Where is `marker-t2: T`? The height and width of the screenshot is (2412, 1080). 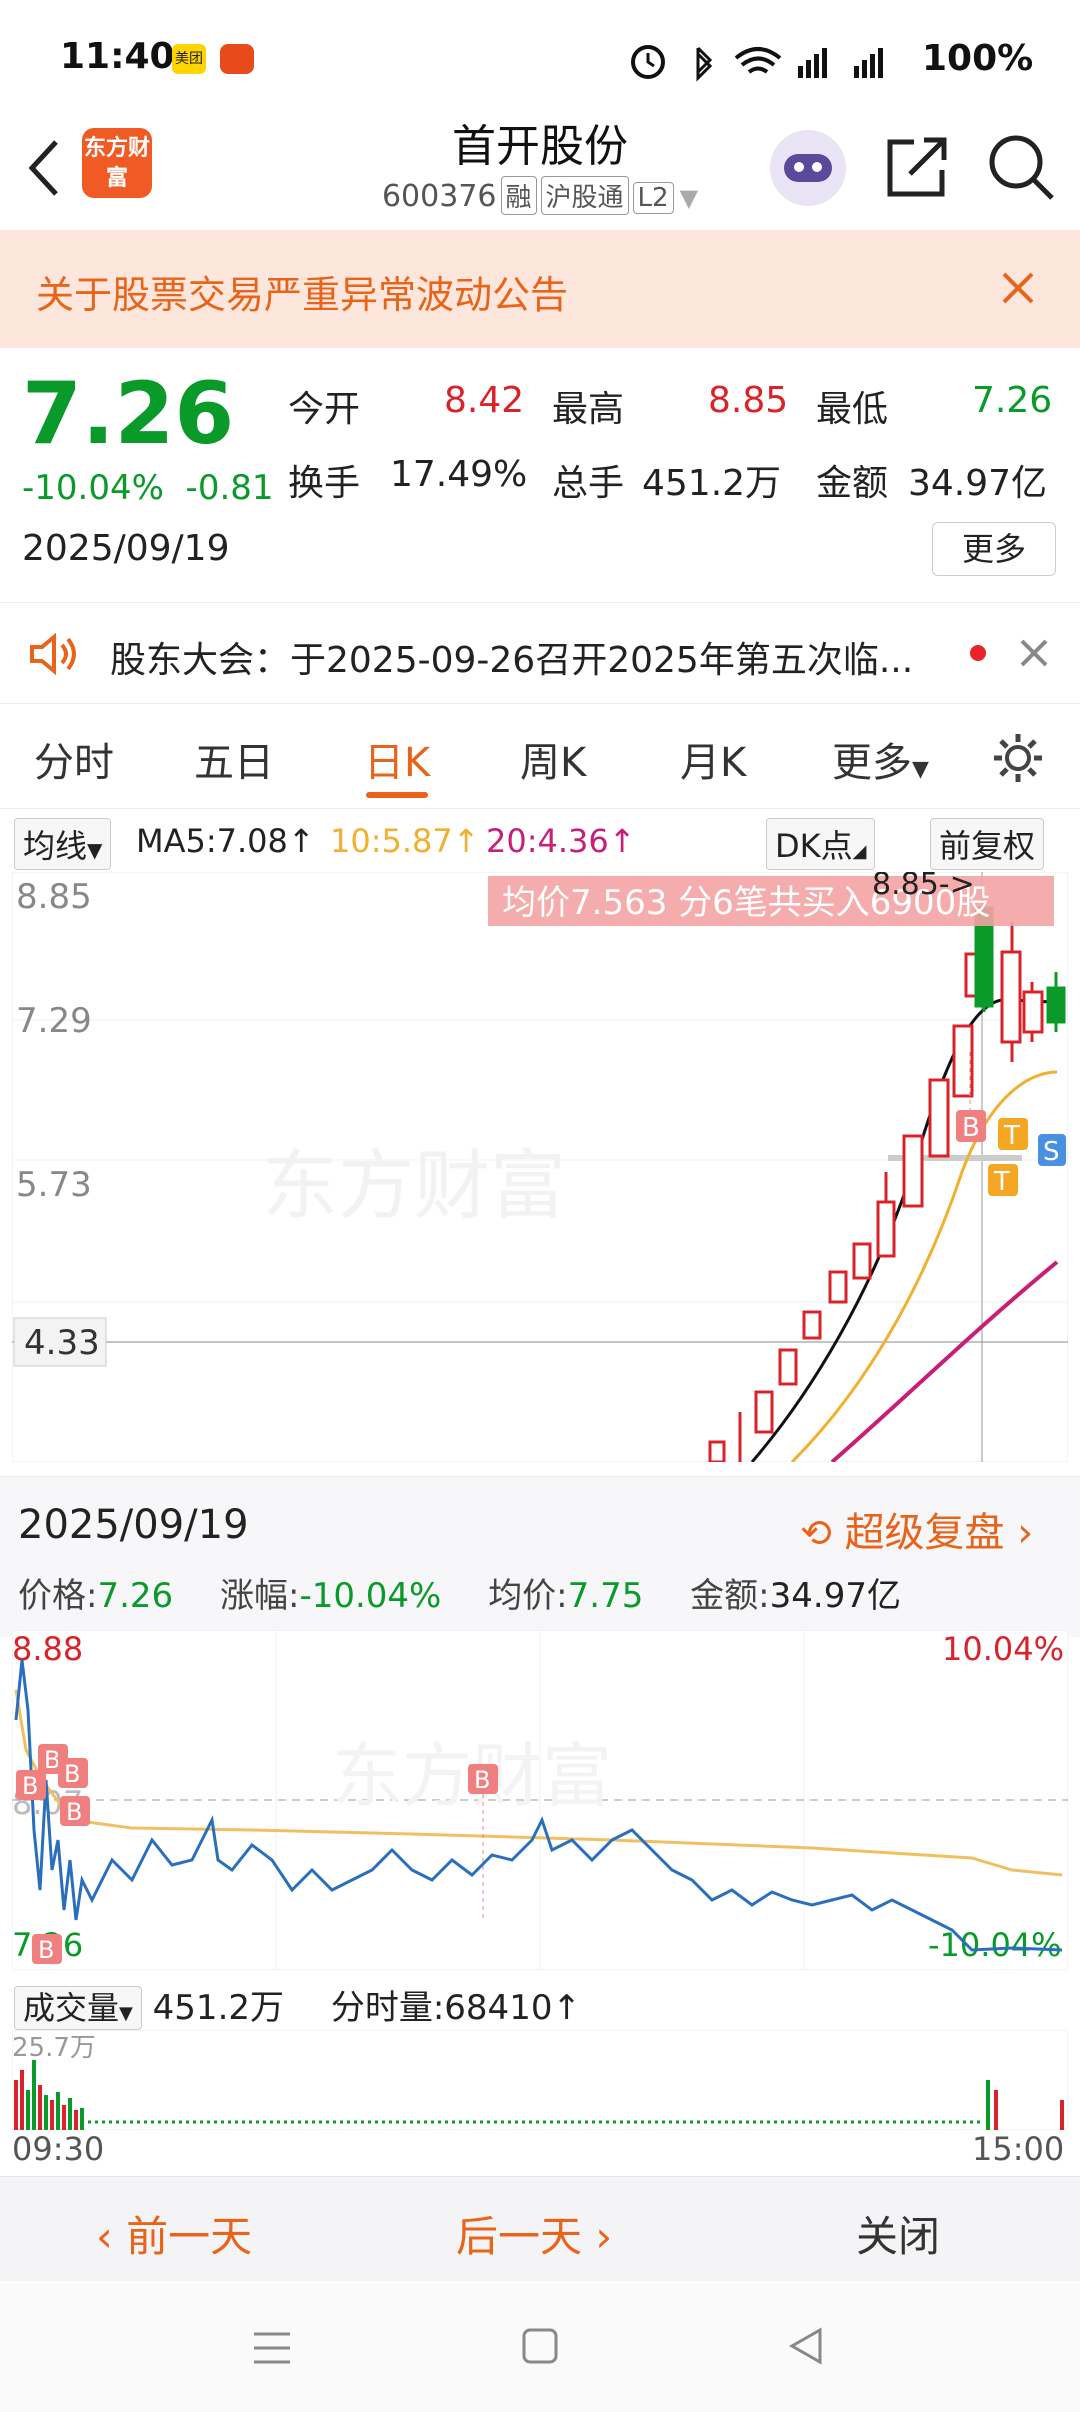 marker-t2: T is located at coordinates (1001, 1182).